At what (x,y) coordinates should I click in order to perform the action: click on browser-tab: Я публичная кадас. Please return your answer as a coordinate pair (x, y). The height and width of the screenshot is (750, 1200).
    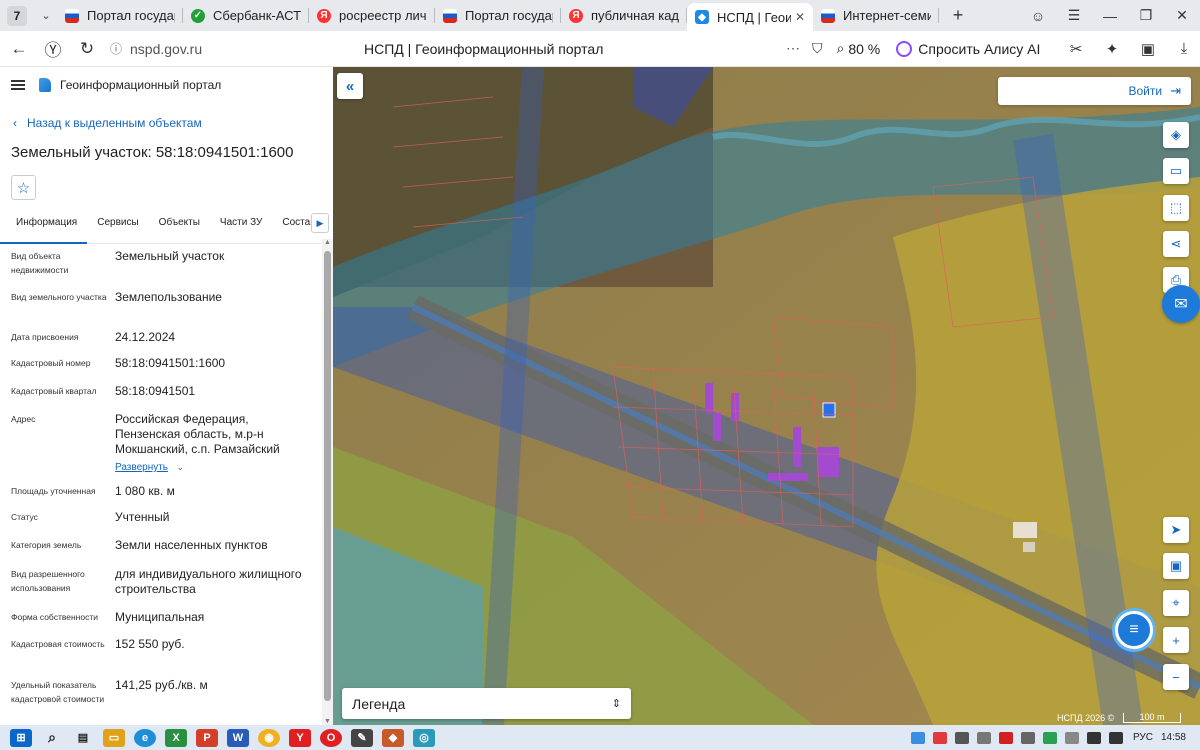
    Looking at the image, I should click on (624, 15).